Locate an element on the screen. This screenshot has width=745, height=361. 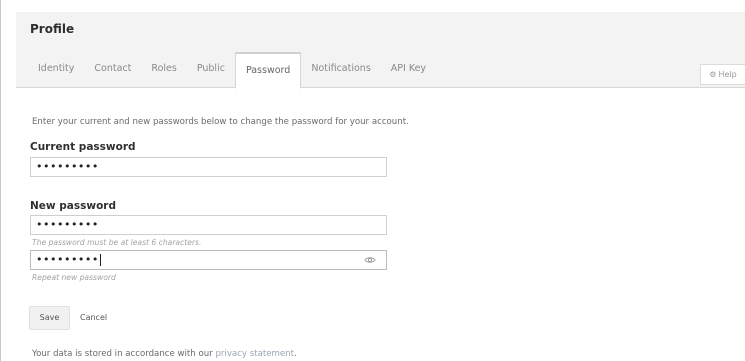
new-password-value: ••••••••• is located at coordinates (67, 224).